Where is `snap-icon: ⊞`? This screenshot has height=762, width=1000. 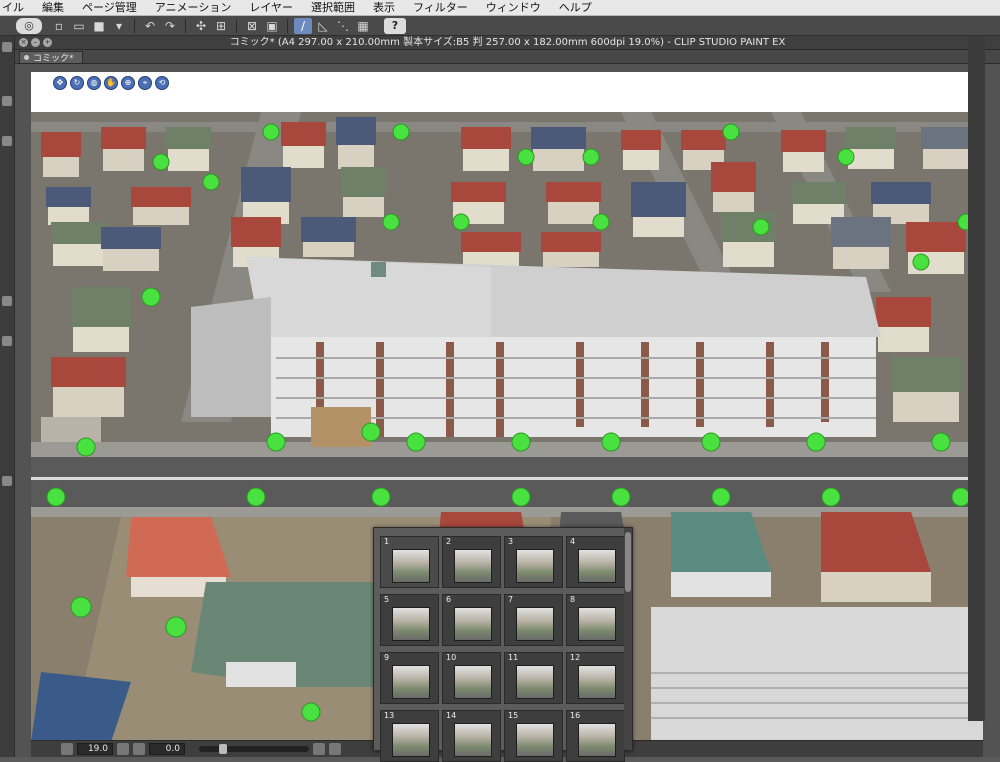
snap-icon: ⊞ is located at coordinates (221, 26).